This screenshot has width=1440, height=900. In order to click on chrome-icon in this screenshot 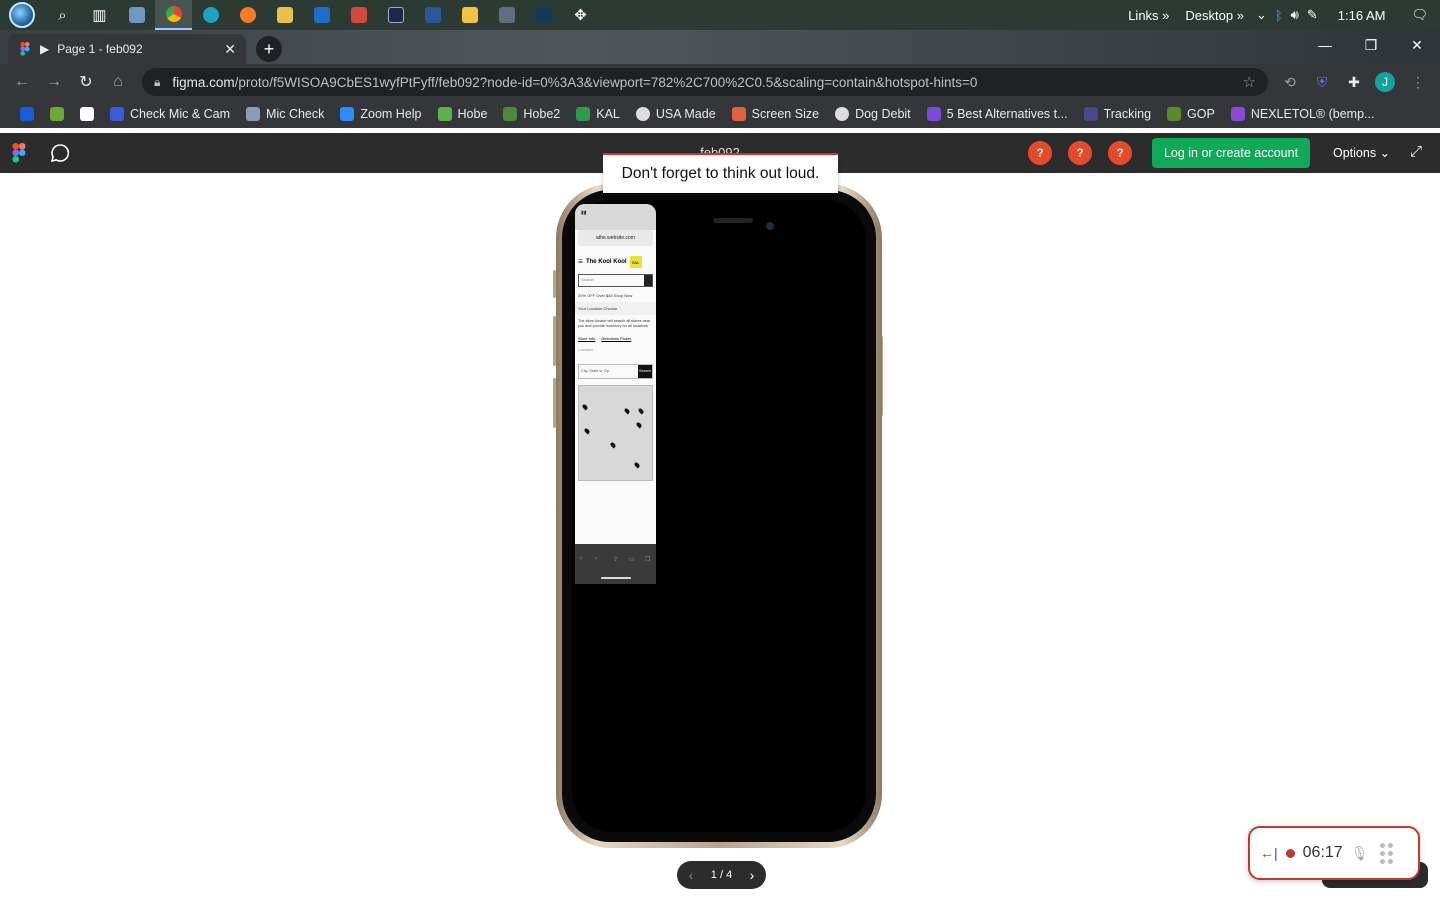, I will do `click(173, 15)`.